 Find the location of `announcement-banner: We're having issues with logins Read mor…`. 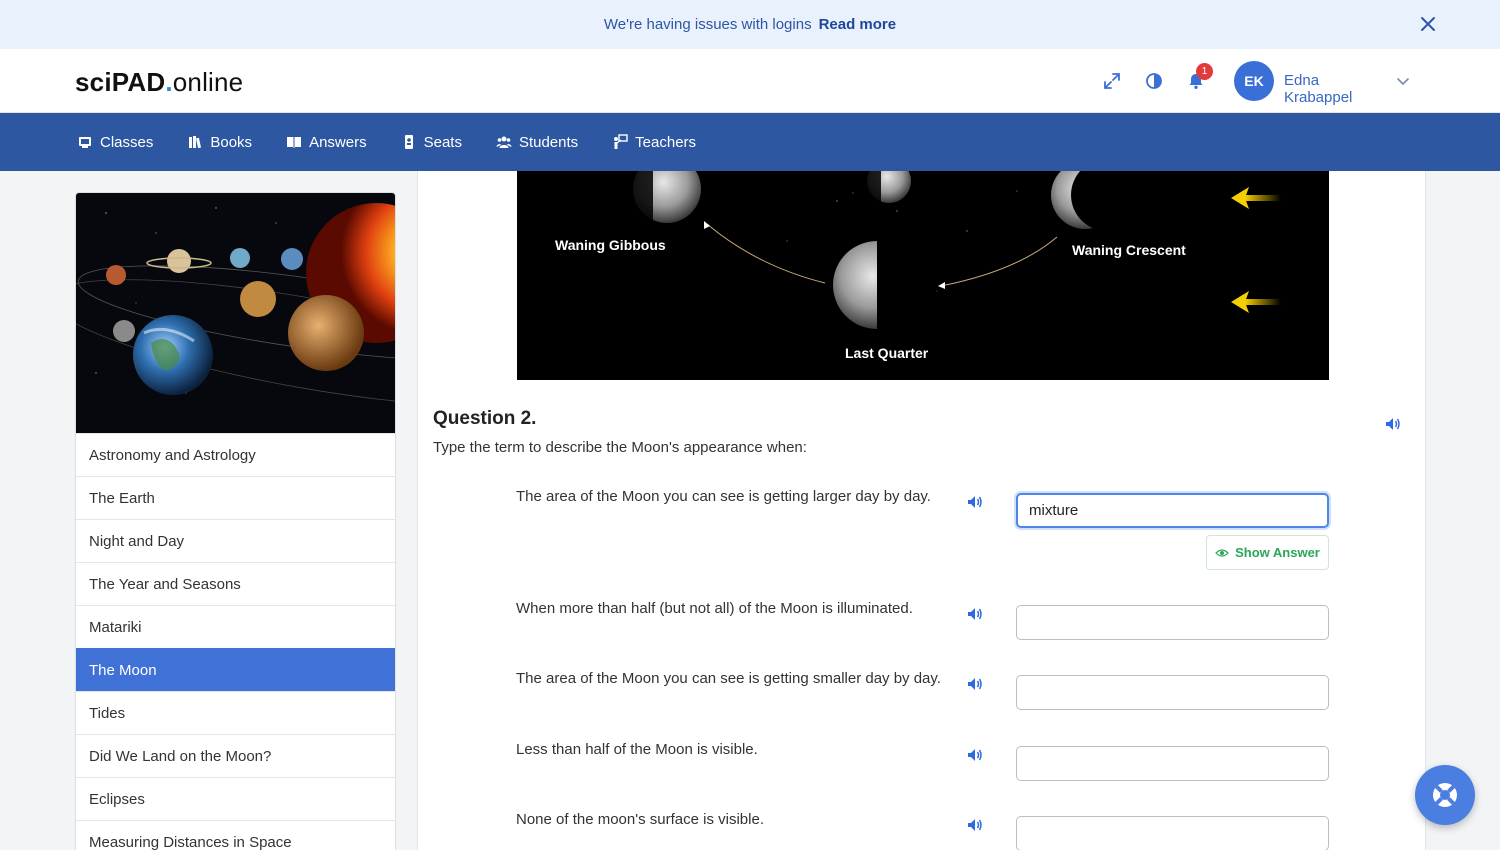

announcement-banner: We're having issues with logins Read mor… is located at coordinates (750, 24).